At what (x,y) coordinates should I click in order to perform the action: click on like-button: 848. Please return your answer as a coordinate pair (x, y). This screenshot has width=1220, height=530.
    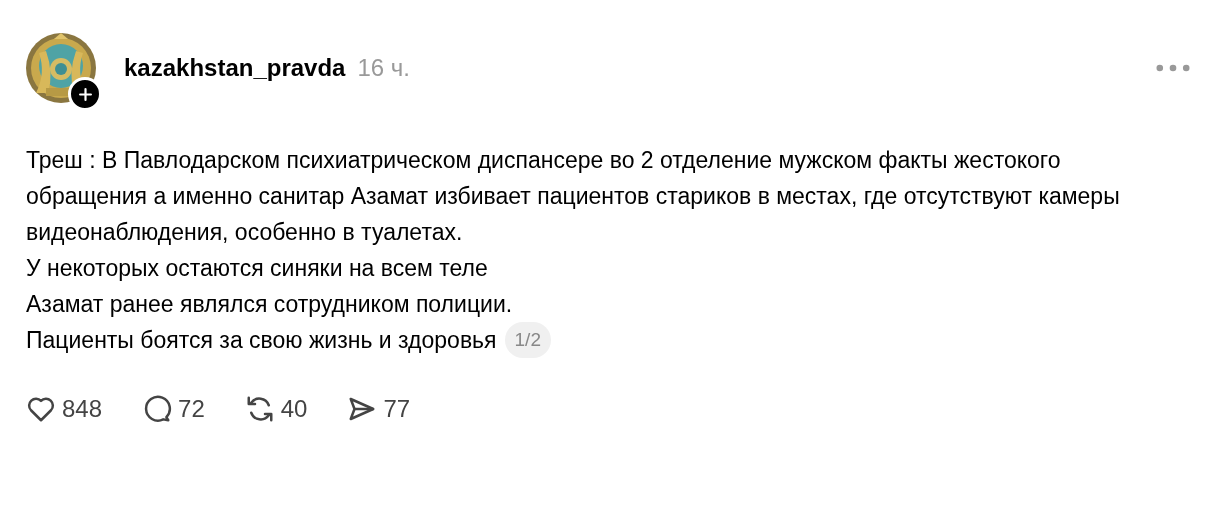
    Looking at the image, I should click on (64, 409).